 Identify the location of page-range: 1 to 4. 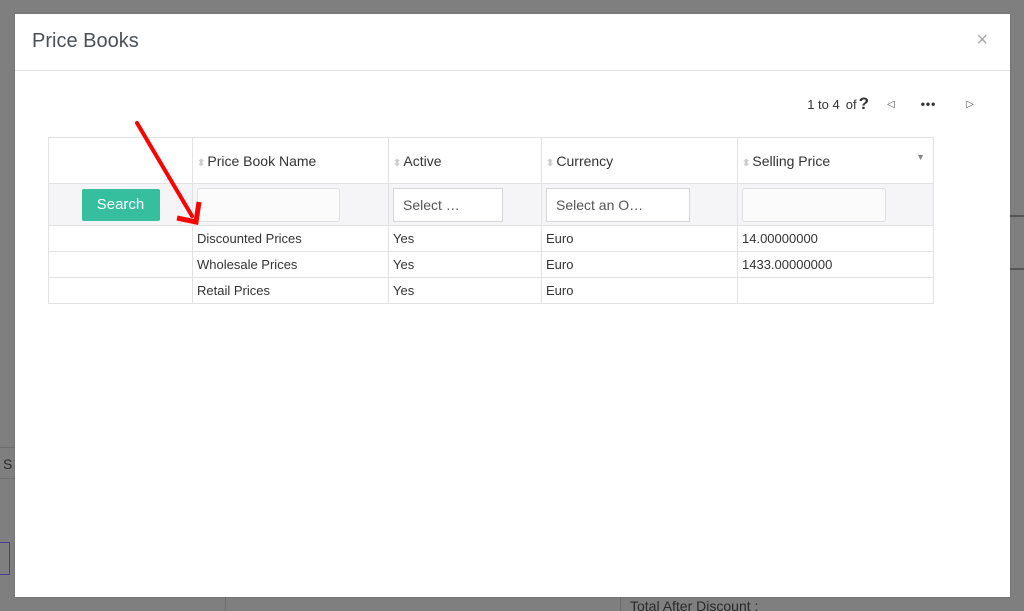
(823, 104).